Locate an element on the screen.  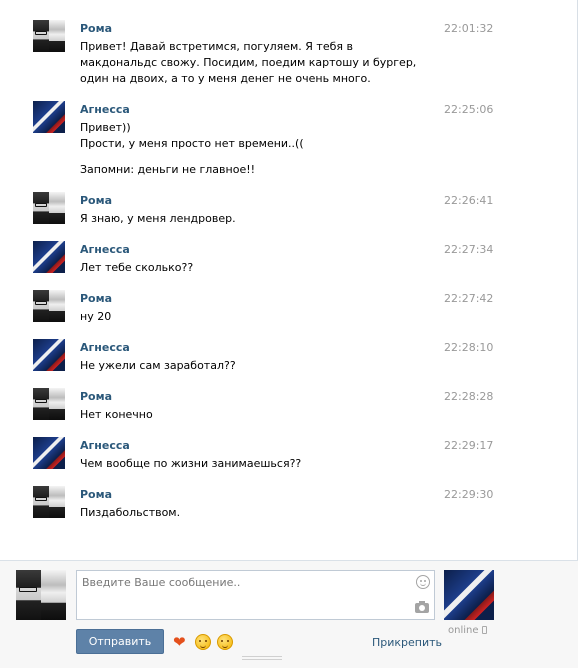
message-time: 22:25:06 is located at coordinates (469, 109).